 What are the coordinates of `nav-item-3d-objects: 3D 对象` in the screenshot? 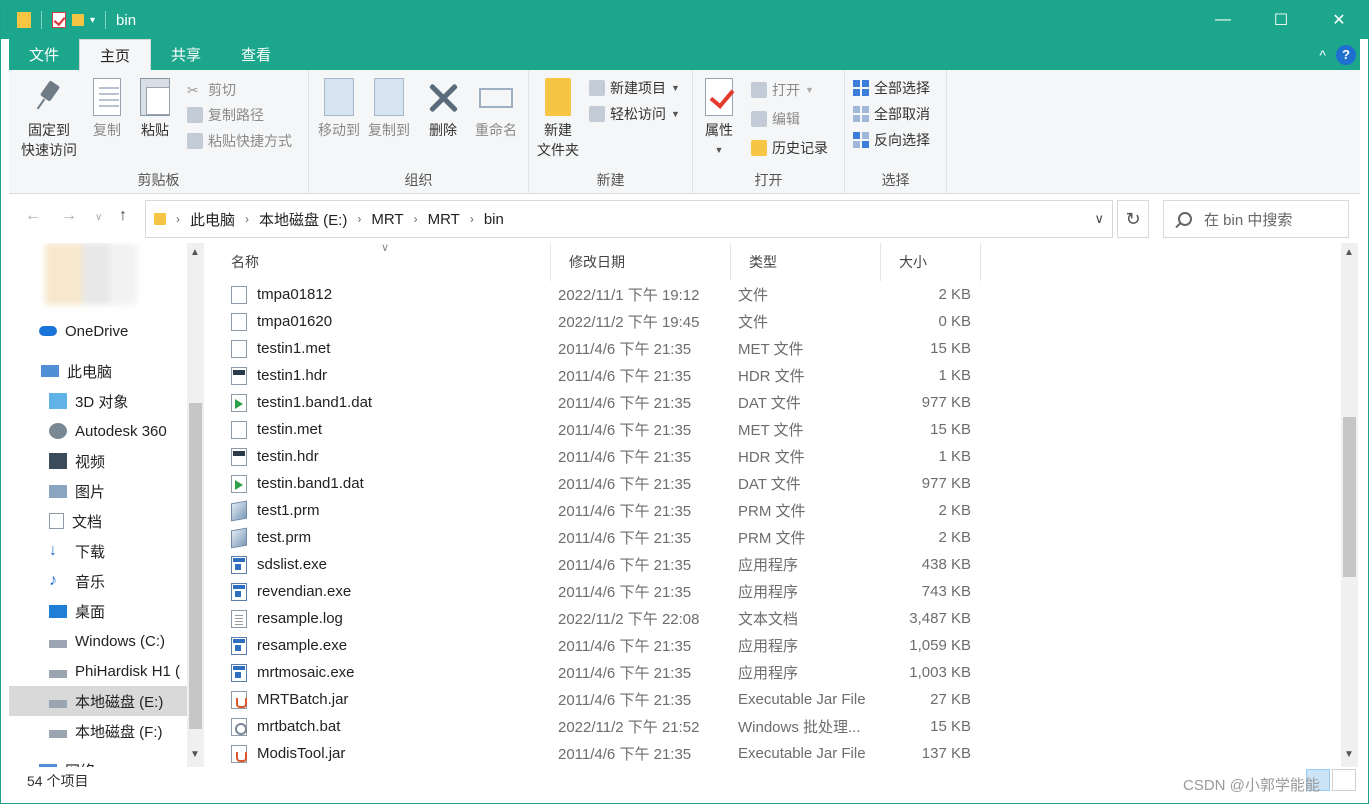 It's located at (98, 401).